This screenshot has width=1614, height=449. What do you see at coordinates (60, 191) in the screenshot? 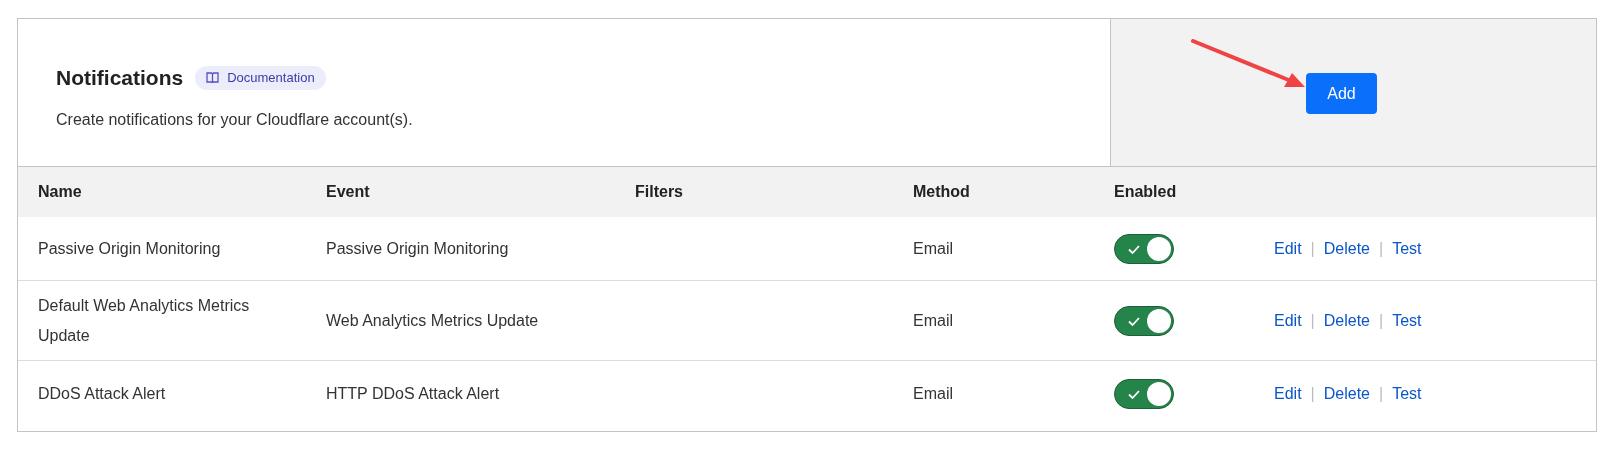
I see `column-header: Name` at bounding box center [60, 191].